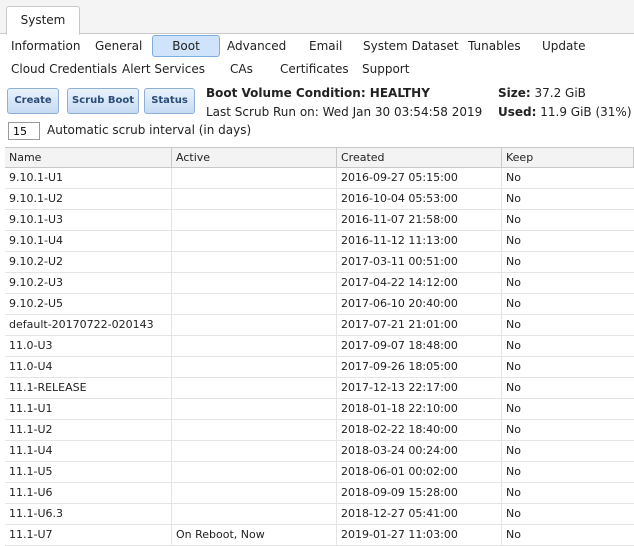  I want to click on cell-created: 2016-09-27 05:15:00, so click(419, 178).